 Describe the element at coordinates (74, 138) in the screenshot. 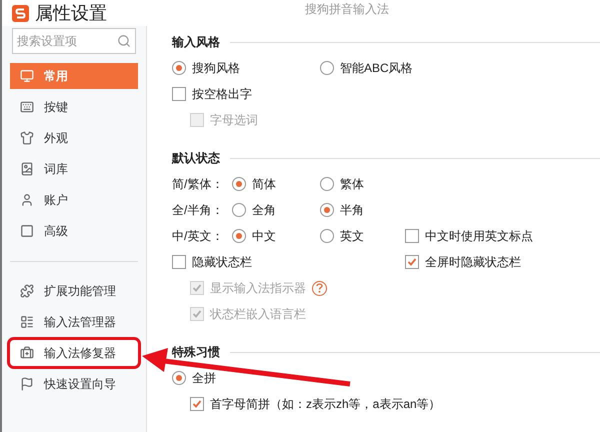

I see `nav-item: 外观` at that location.